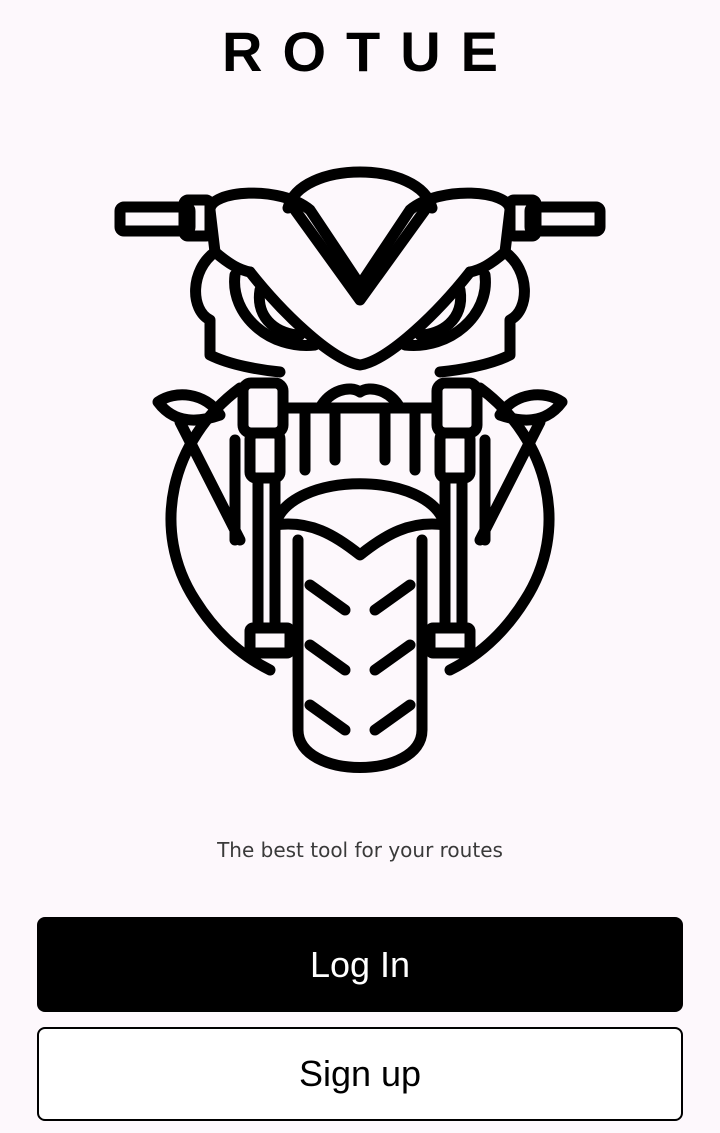  I want to click on login-button: Log In, so click(360, 964).